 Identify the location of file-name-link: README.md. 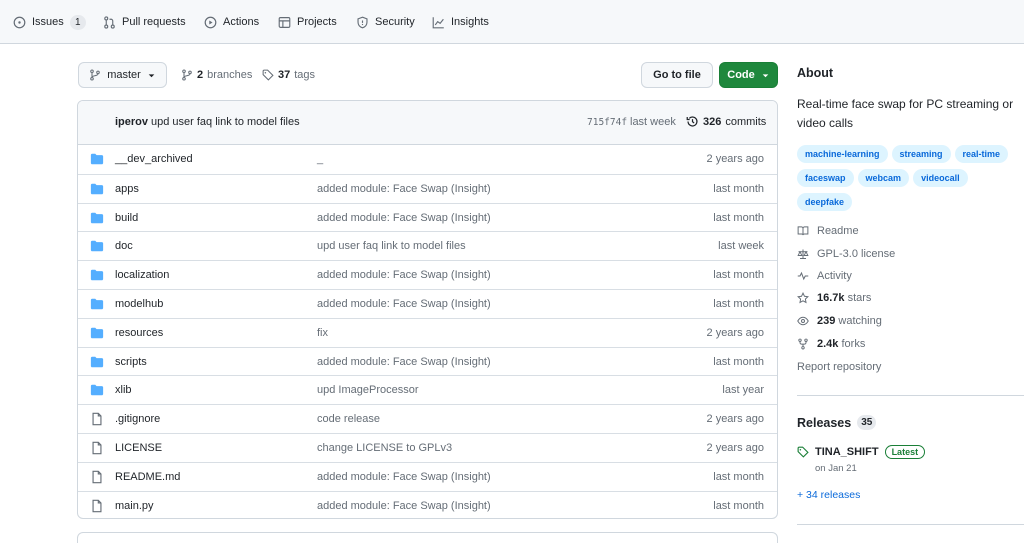
(147, 477).